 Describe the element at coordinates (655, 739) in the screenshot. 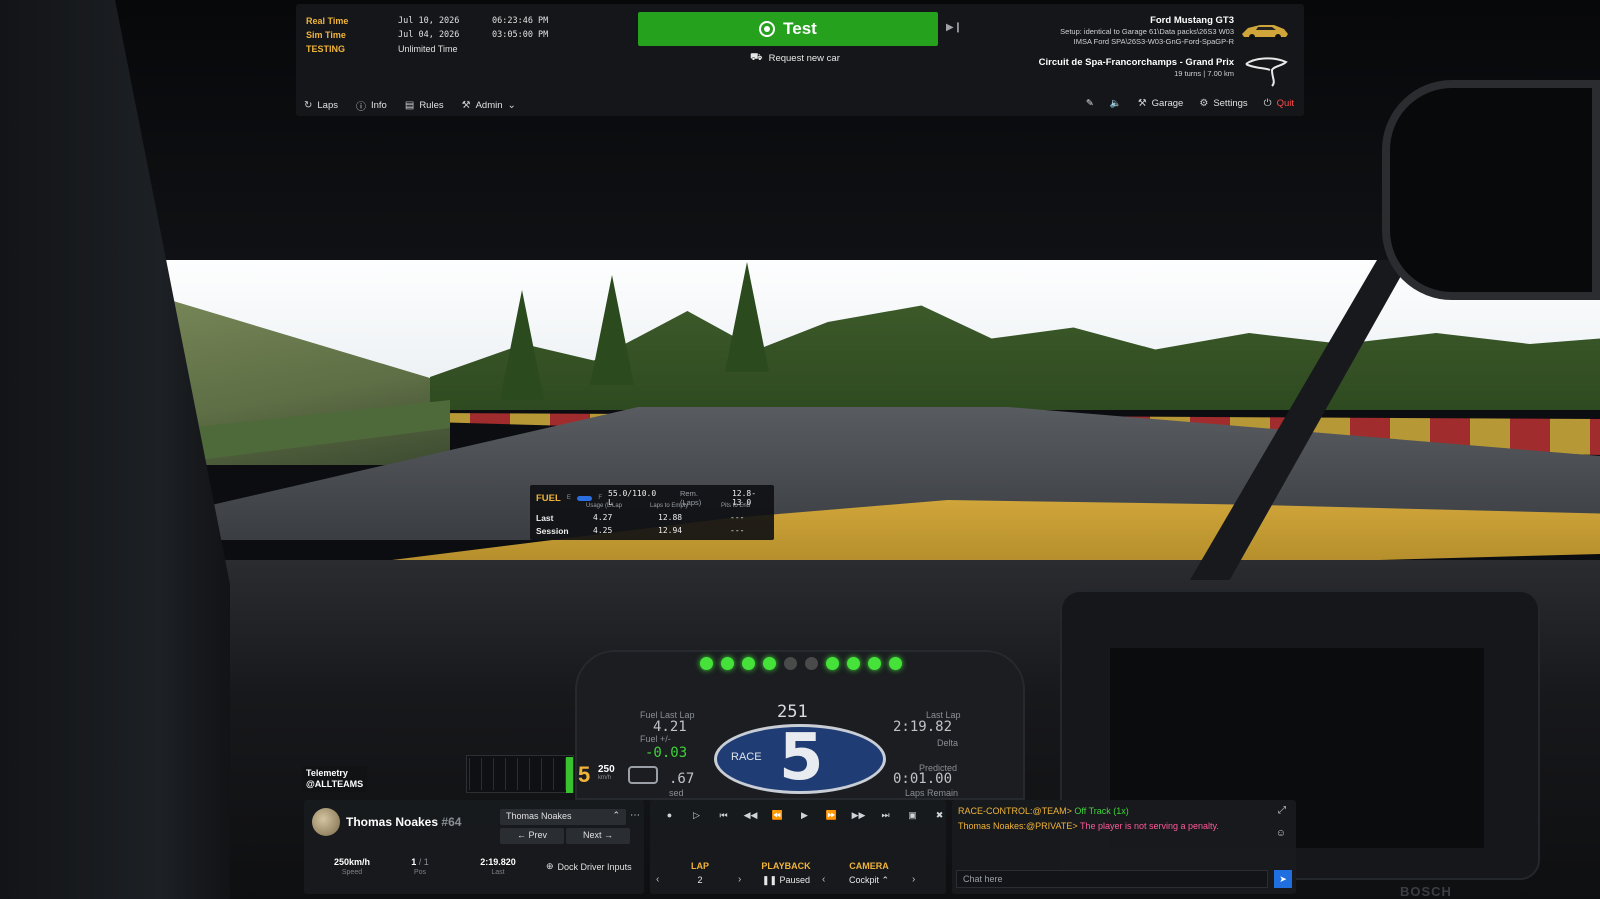

I see `dash-fuel-delta-label: Fuel +/-` at that location.